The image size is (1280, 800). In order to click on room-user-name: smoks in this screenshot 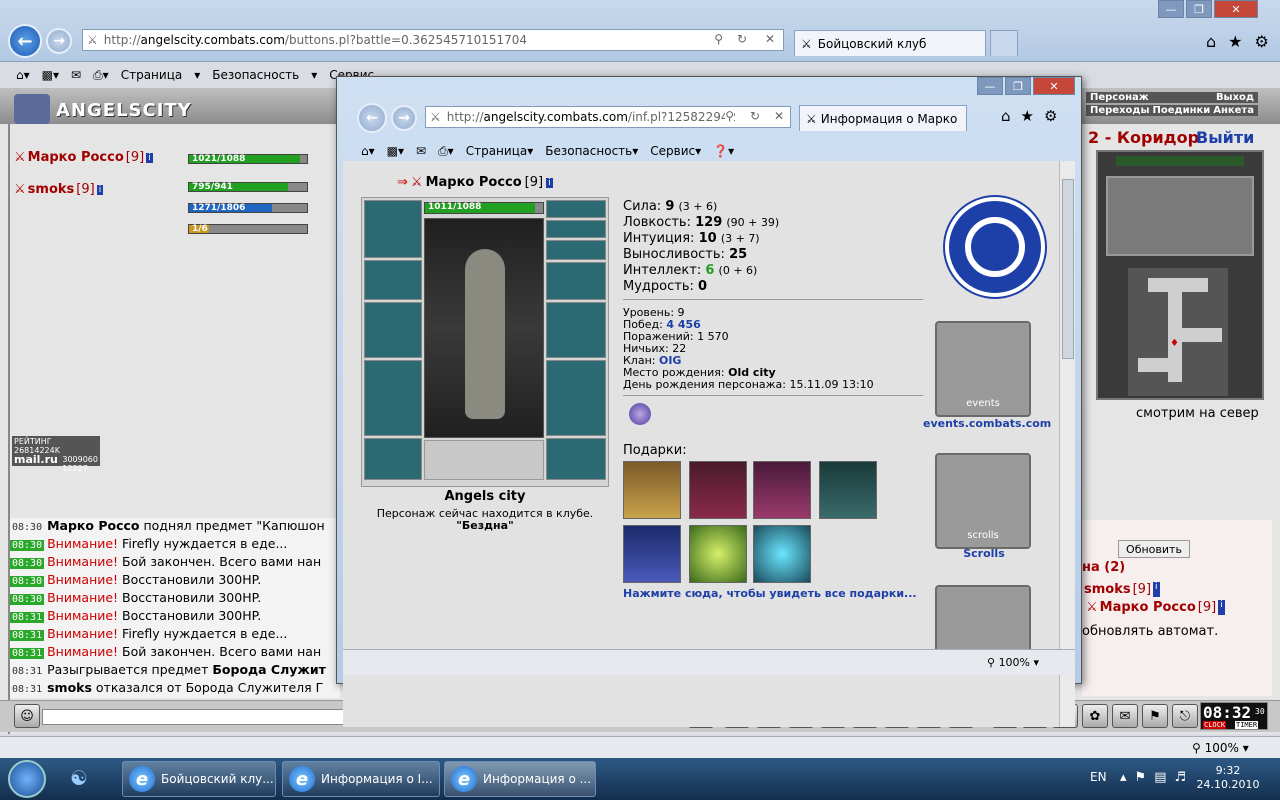, I will do `click(1107, 589)`.